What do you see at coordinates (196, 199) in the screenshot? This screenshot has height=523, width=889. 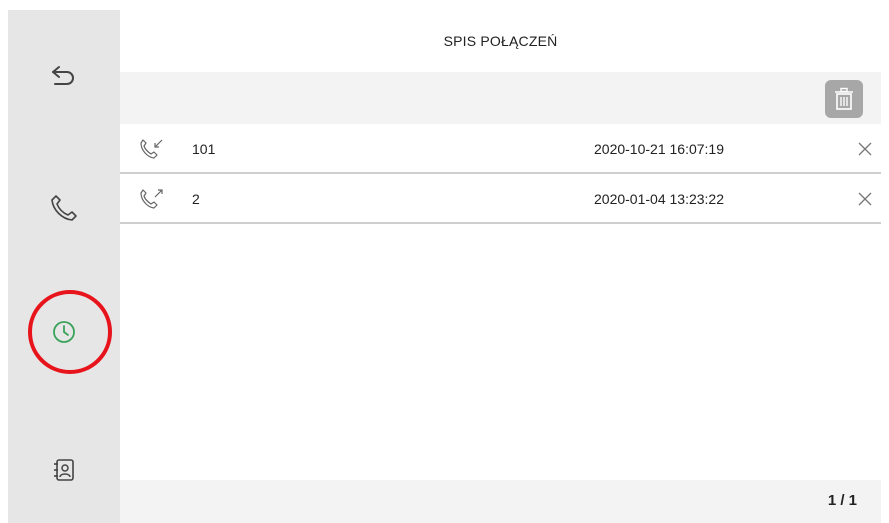 I see `call-number: 2` at bounding box center [196, 199].